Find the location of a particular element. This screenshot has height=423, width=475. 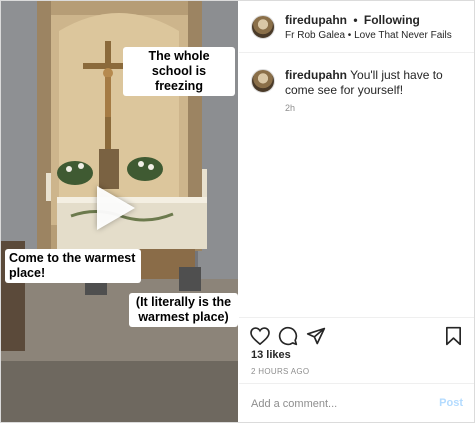

post-button: Post is located at coordinates (451, 403).